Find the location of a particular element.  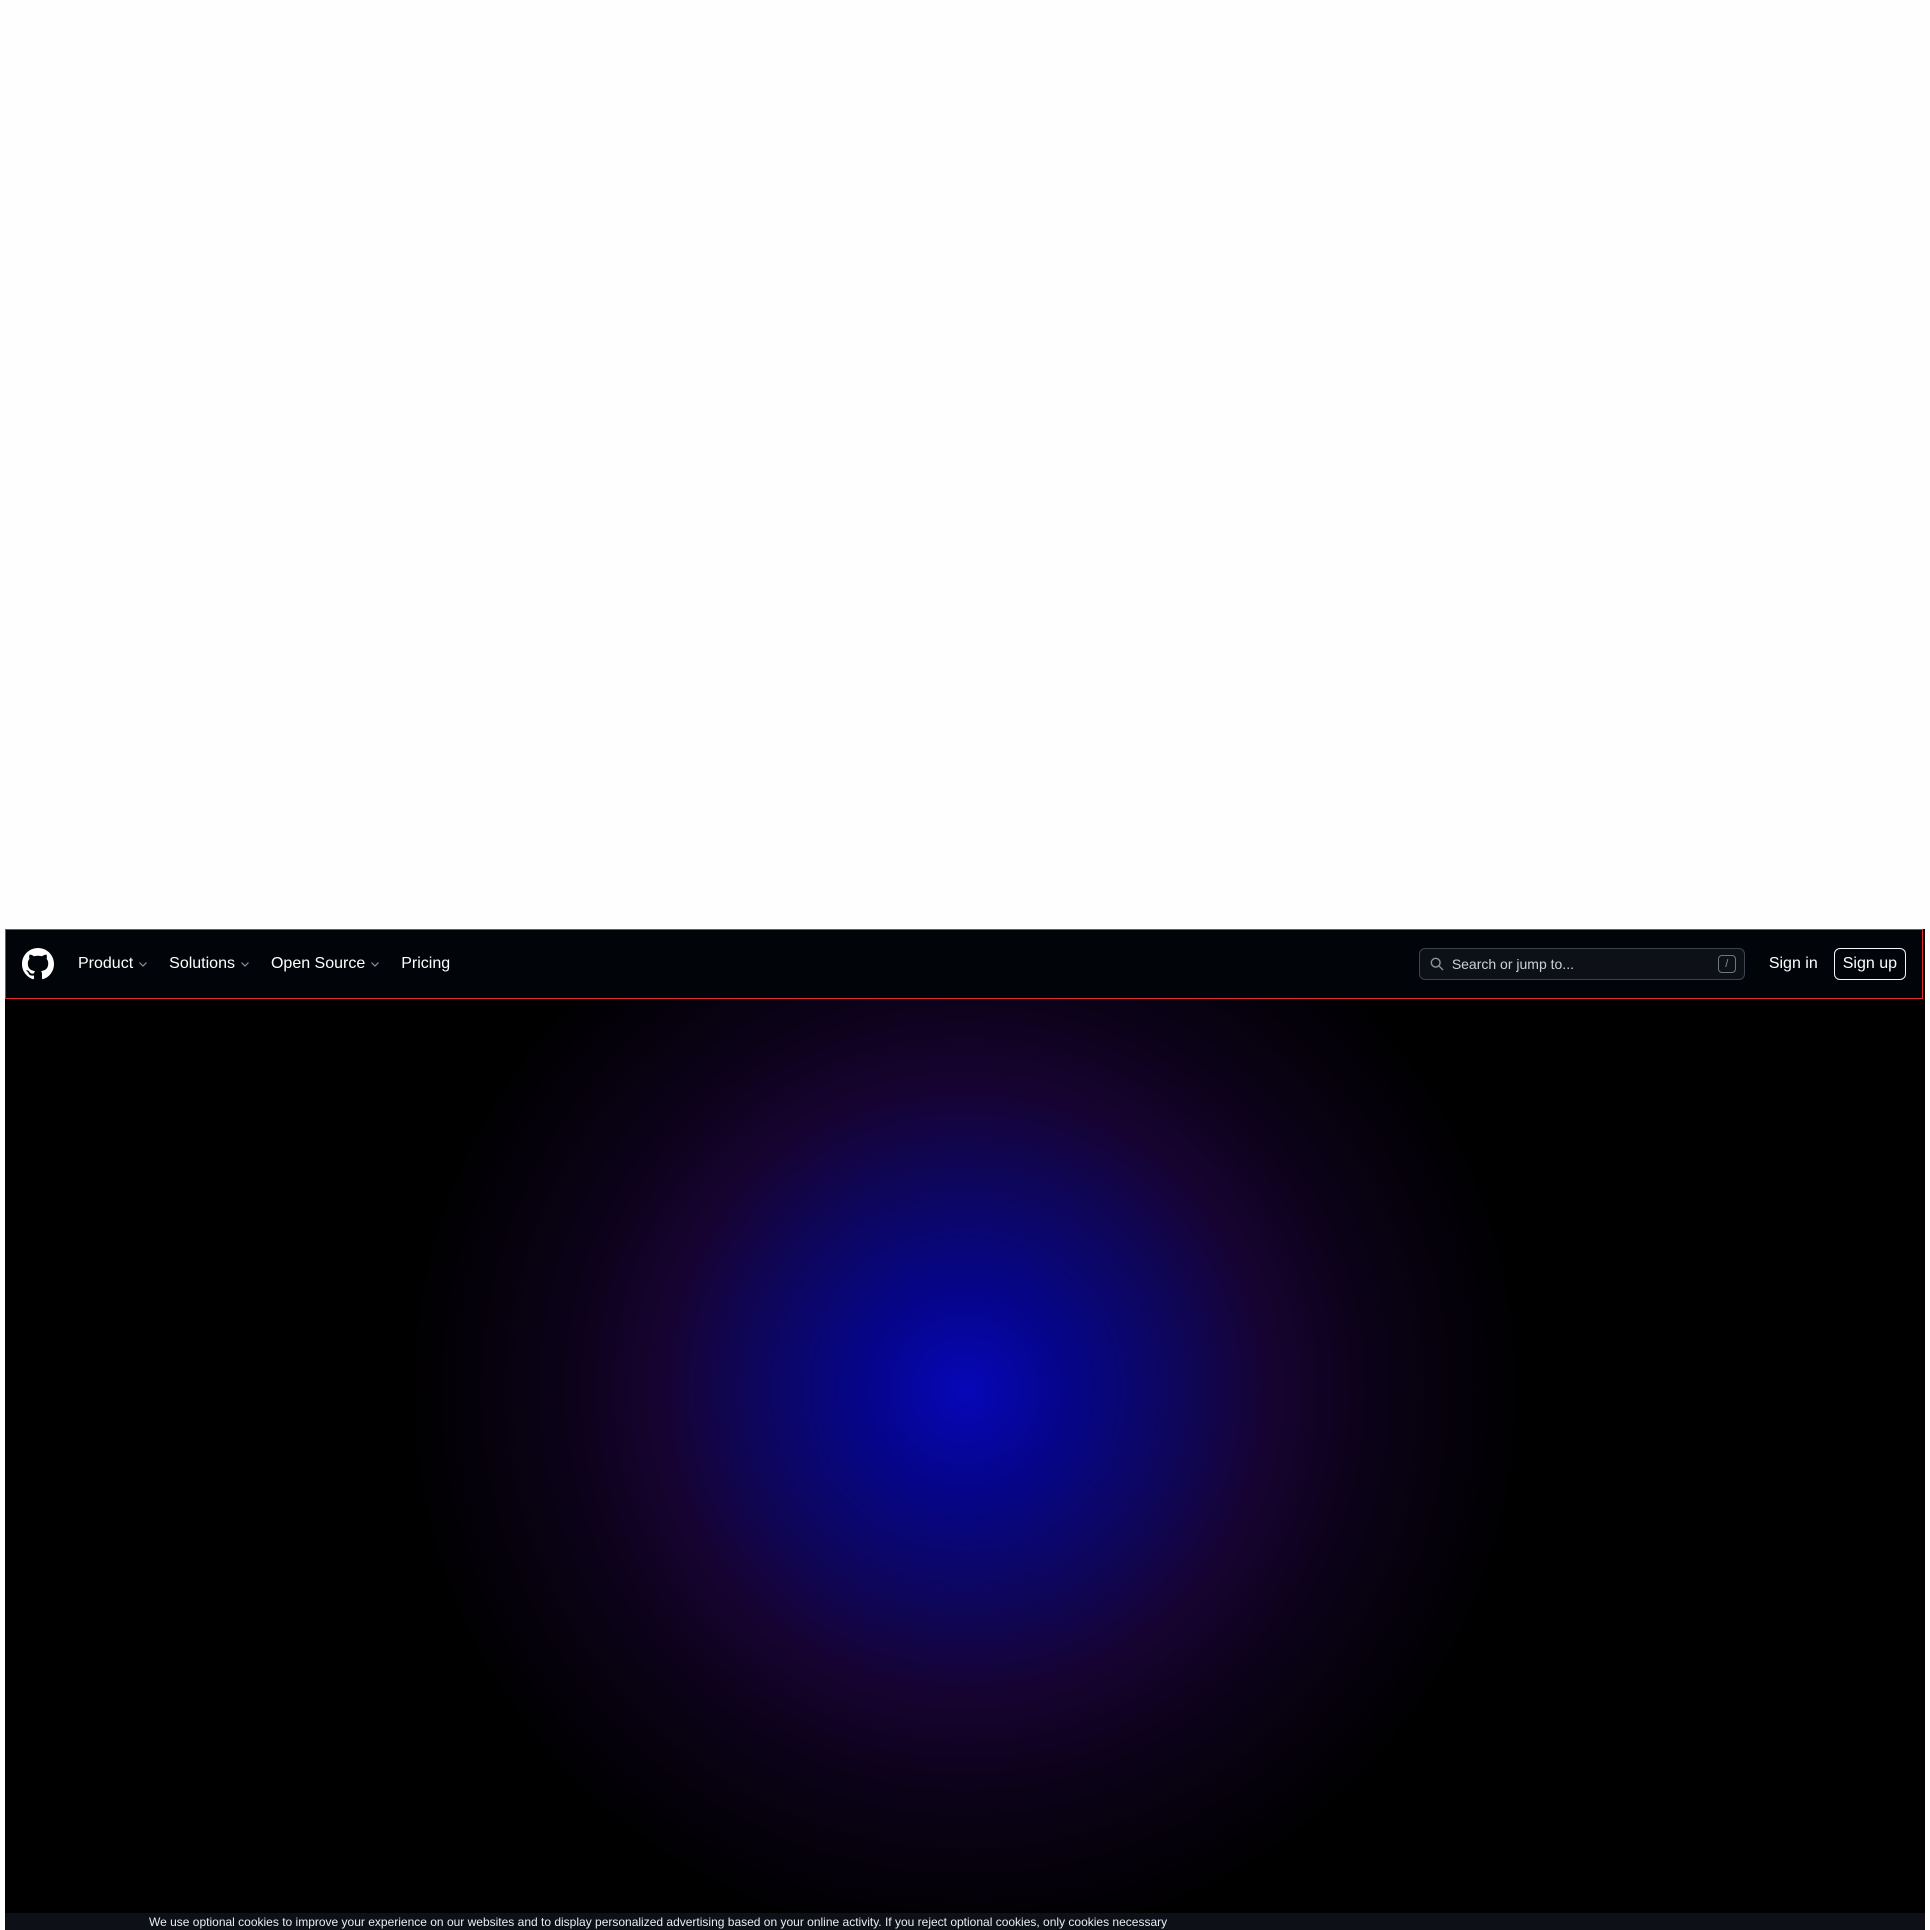

main-nav: Product Solutions Open Source Pricing is located at coordinates (274, 964).